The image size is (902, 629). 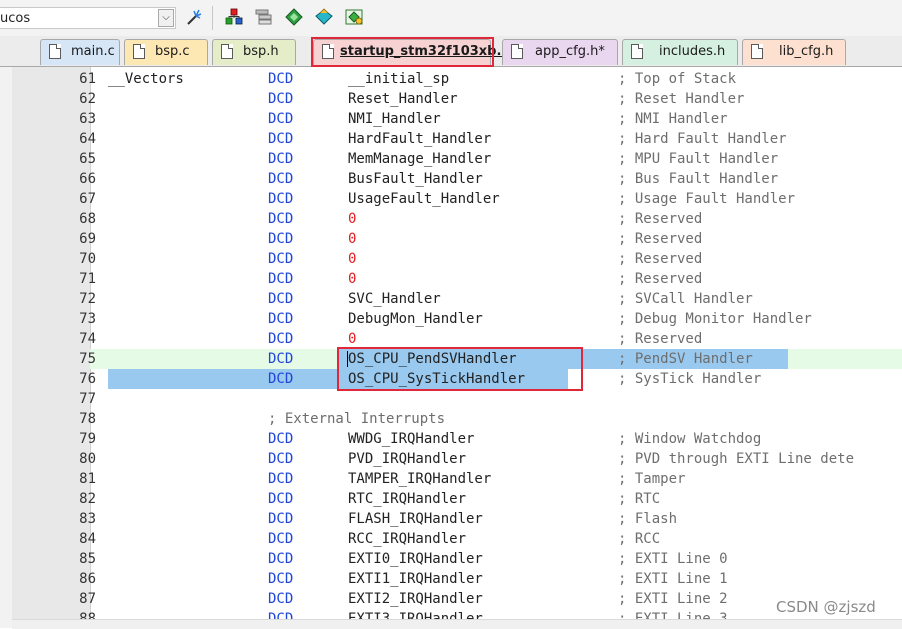 I want to click on tab-label: main.c, so click(x=93, y=51).